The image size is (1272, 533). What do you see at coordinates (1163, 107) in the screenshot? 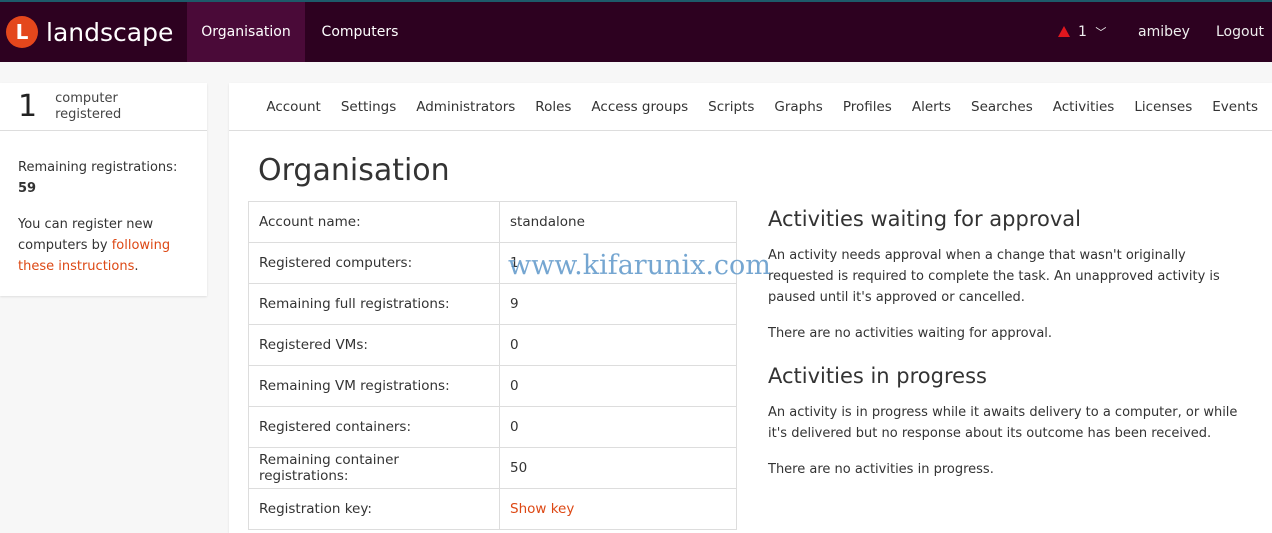
I see `subnav-licenses: Licenses` at bounding box center [1163, 107].